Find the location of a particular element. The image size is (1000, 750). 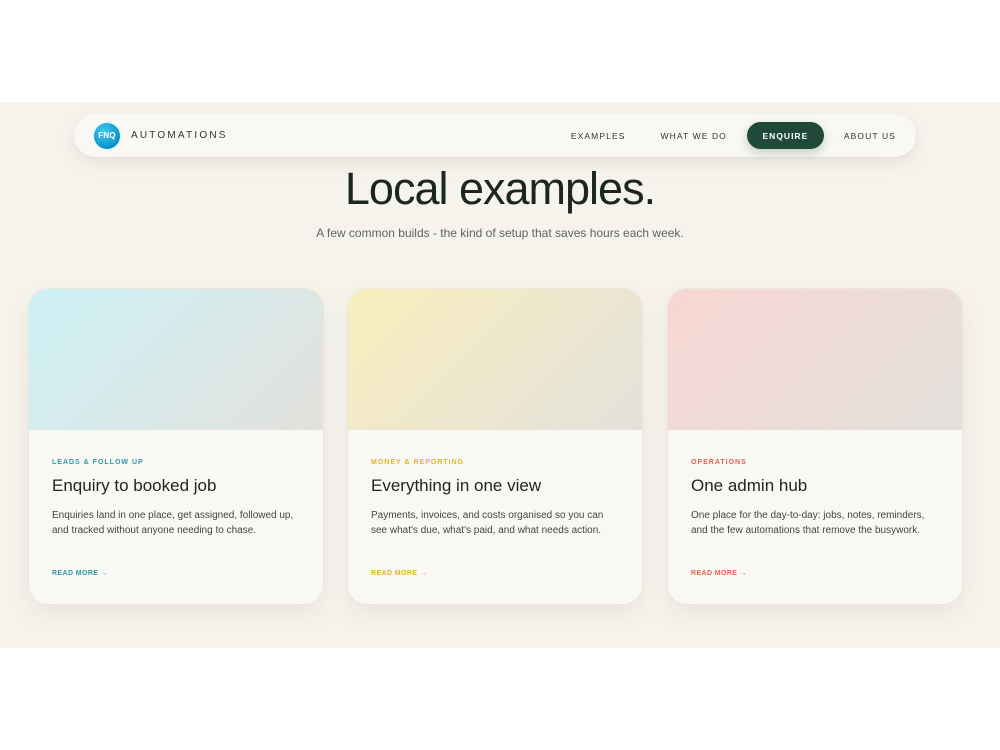

card-title: Everything in one view is located at coordinates (456, 485).